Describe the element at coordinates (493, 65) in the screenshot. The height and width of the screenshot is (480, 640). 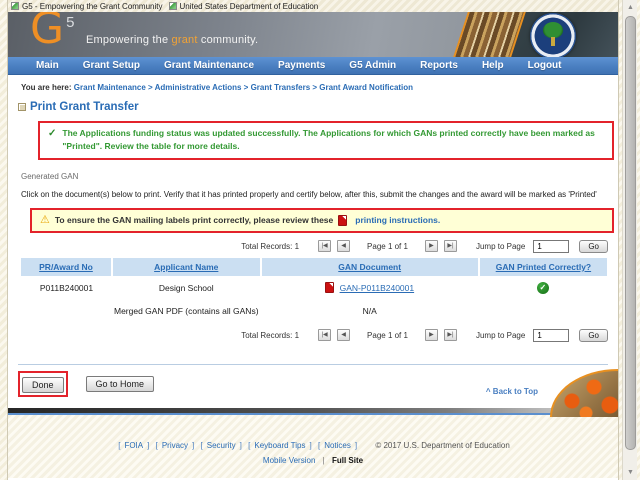
I see `menu-help: Help` at that location.